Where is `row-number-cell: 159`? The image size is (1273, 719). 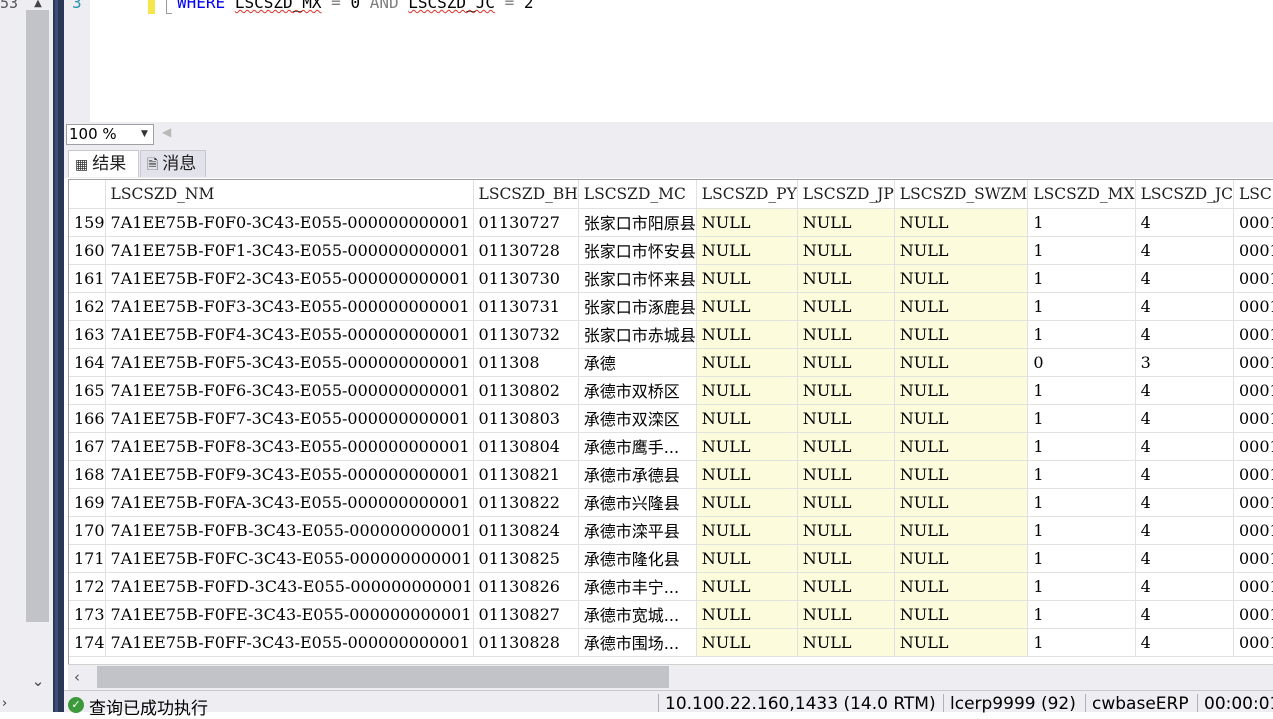
row-number-cell: 159 is located at coordinates (87, 222).